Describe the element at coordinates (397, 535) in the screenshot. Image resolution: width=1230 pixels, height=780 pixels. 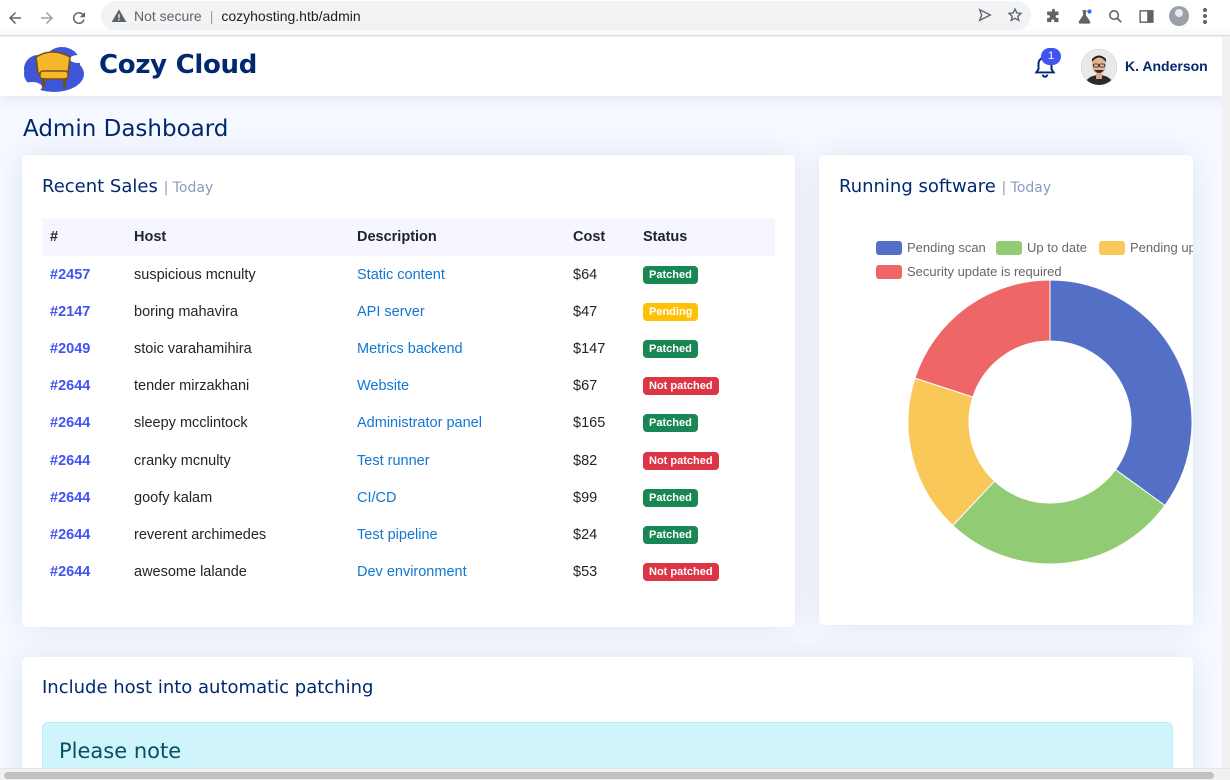
I see `description-link: Test pipeline` at that location.